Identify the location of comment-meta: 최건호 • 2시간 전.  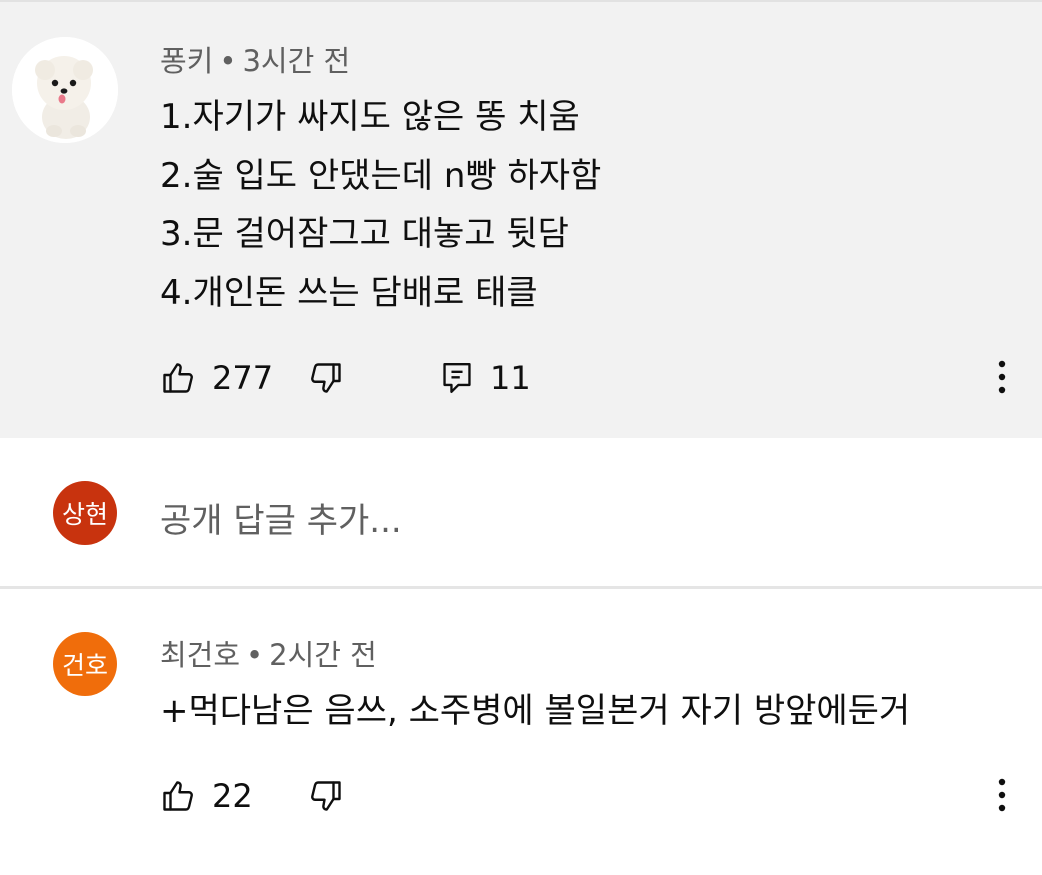
(268, 653).